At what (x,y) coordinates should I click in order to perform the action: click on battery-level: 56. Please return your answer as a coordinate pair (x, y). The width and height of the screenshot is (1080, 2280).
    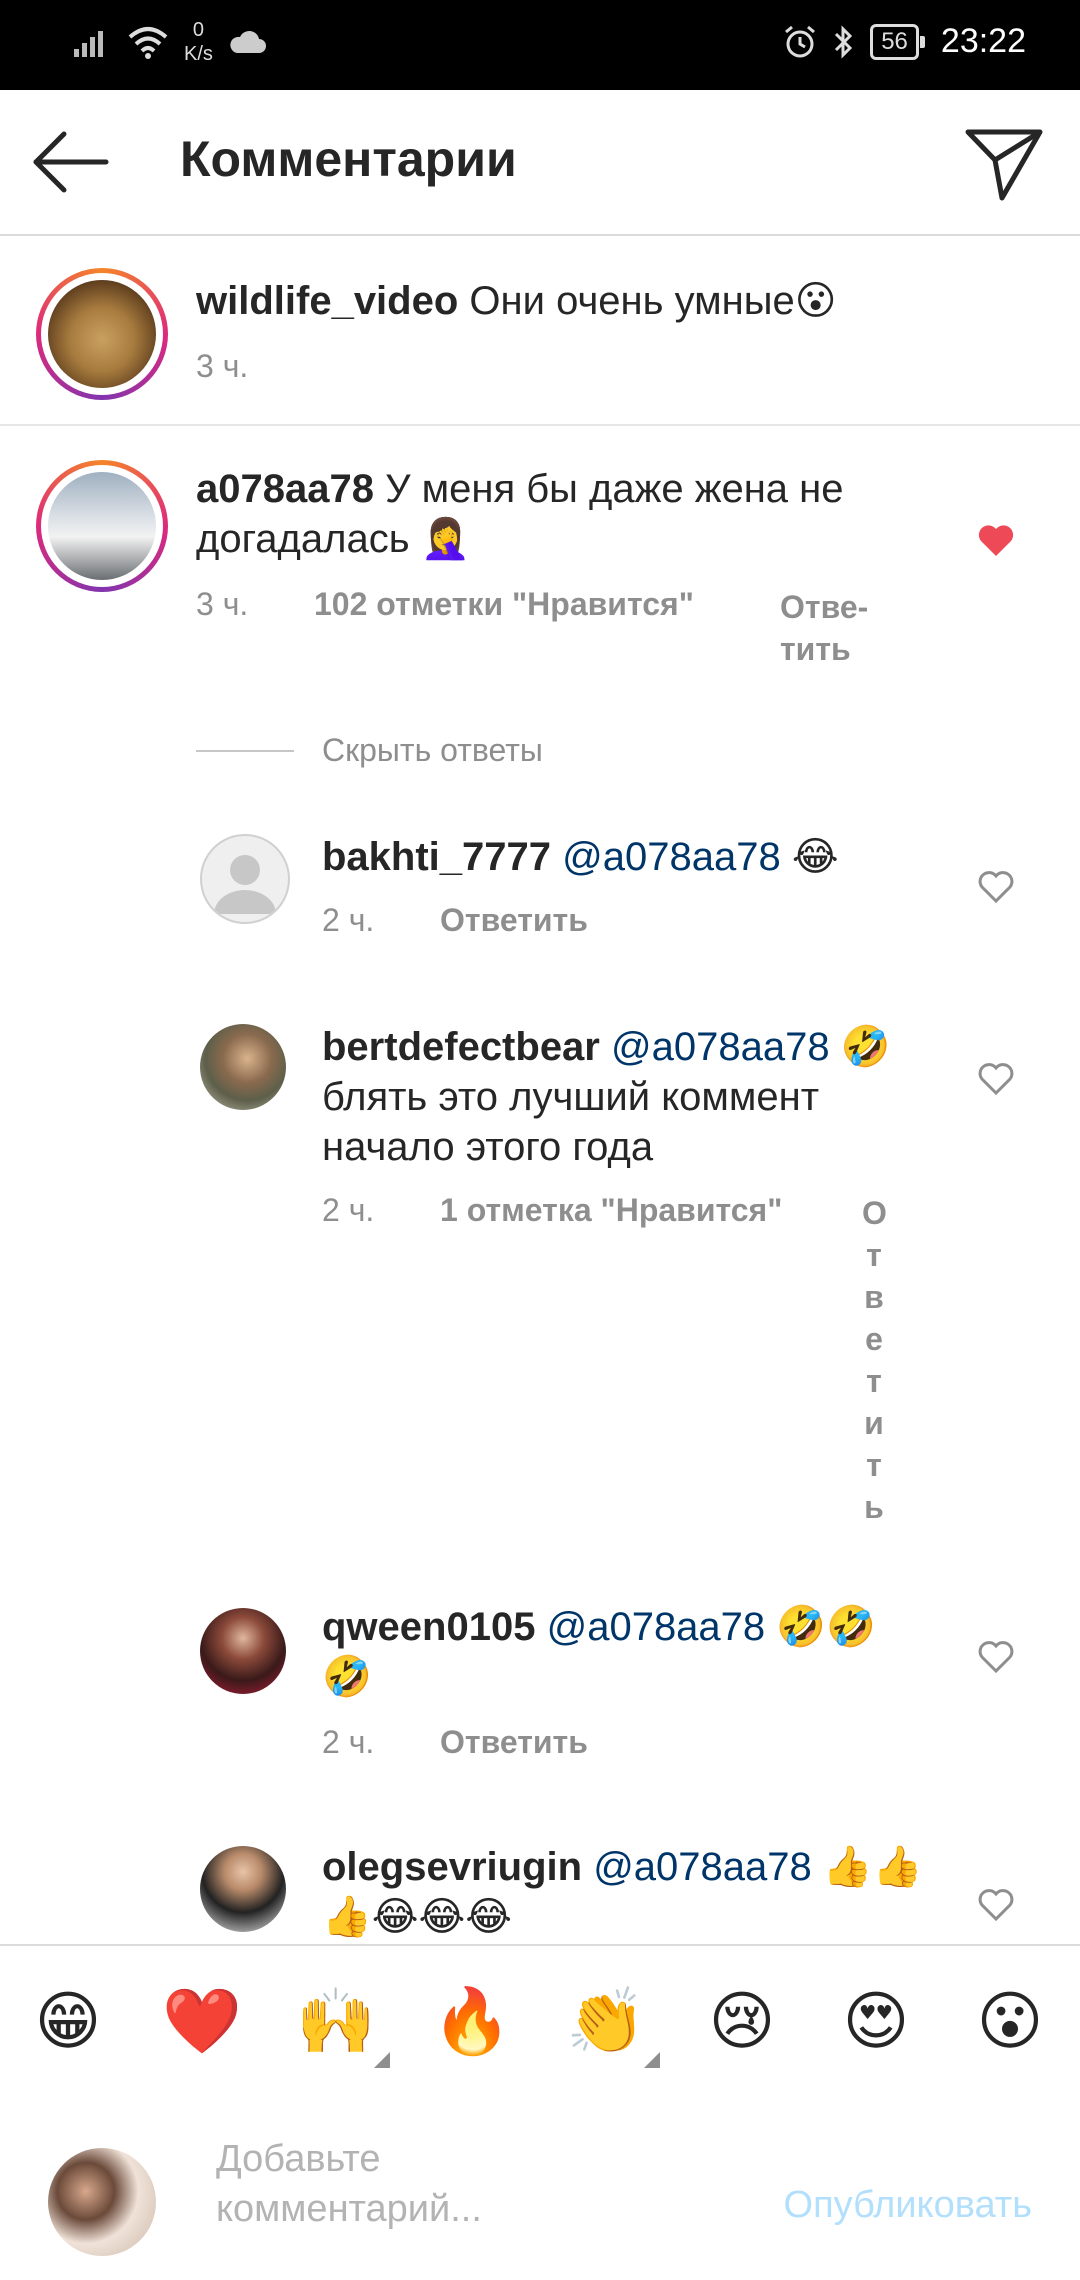
    Looking at the image, I should click on (897, 41).